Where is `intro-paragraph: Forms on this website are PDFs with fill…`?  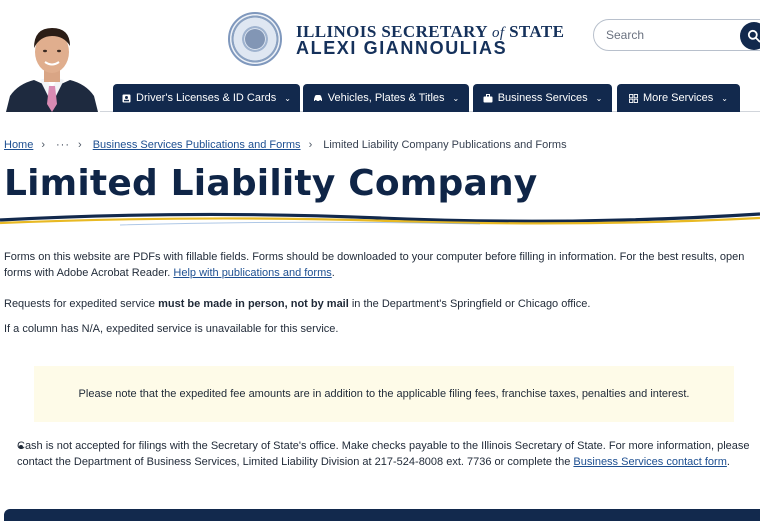
intro-paragraph: Forms on this website are PDFs with fill… is located at coordinates (374, 265).